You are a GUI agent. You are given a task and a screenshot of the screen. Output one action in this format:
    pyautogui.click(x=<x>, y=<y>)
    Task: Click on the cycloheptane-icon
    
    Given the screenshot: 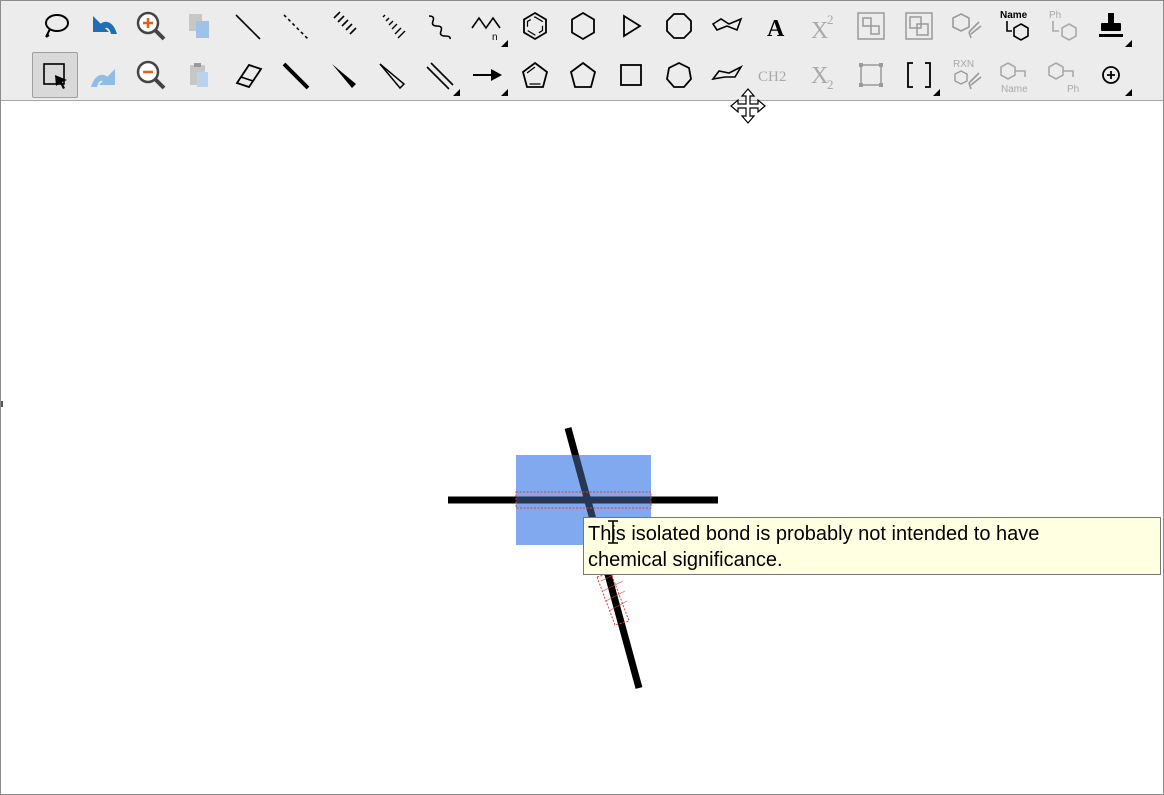 What is the action you would take?
    pyautogui.click(x=679, y=74)
    